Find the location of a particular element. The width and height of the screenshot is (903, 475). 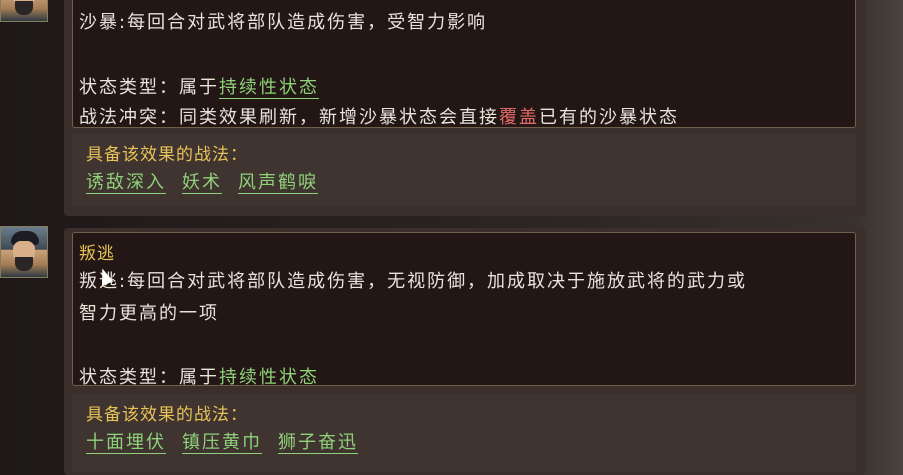

conflict-label: 战法冲突： is located at coordinates (129, 117).